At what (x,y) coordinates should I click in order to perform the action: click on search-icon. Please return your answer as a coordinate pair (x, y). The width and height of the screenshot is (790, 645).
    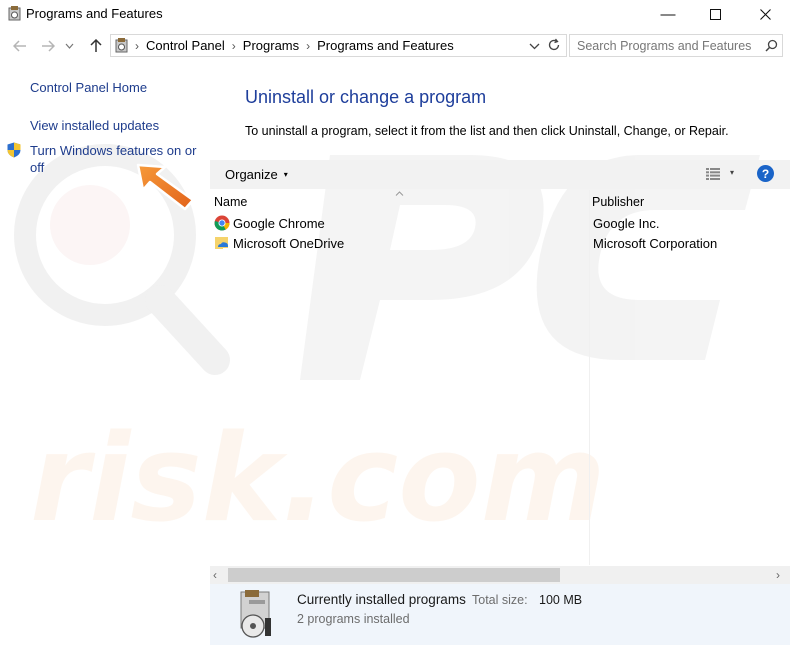
    Looking at the image, I should click on (771, 45).